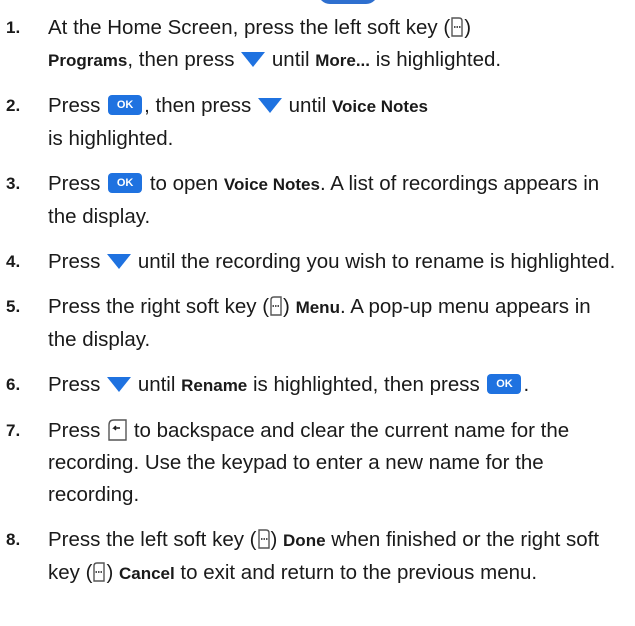 The image size is (635, 626). I want to click on step-text: ., so click(526, 384).